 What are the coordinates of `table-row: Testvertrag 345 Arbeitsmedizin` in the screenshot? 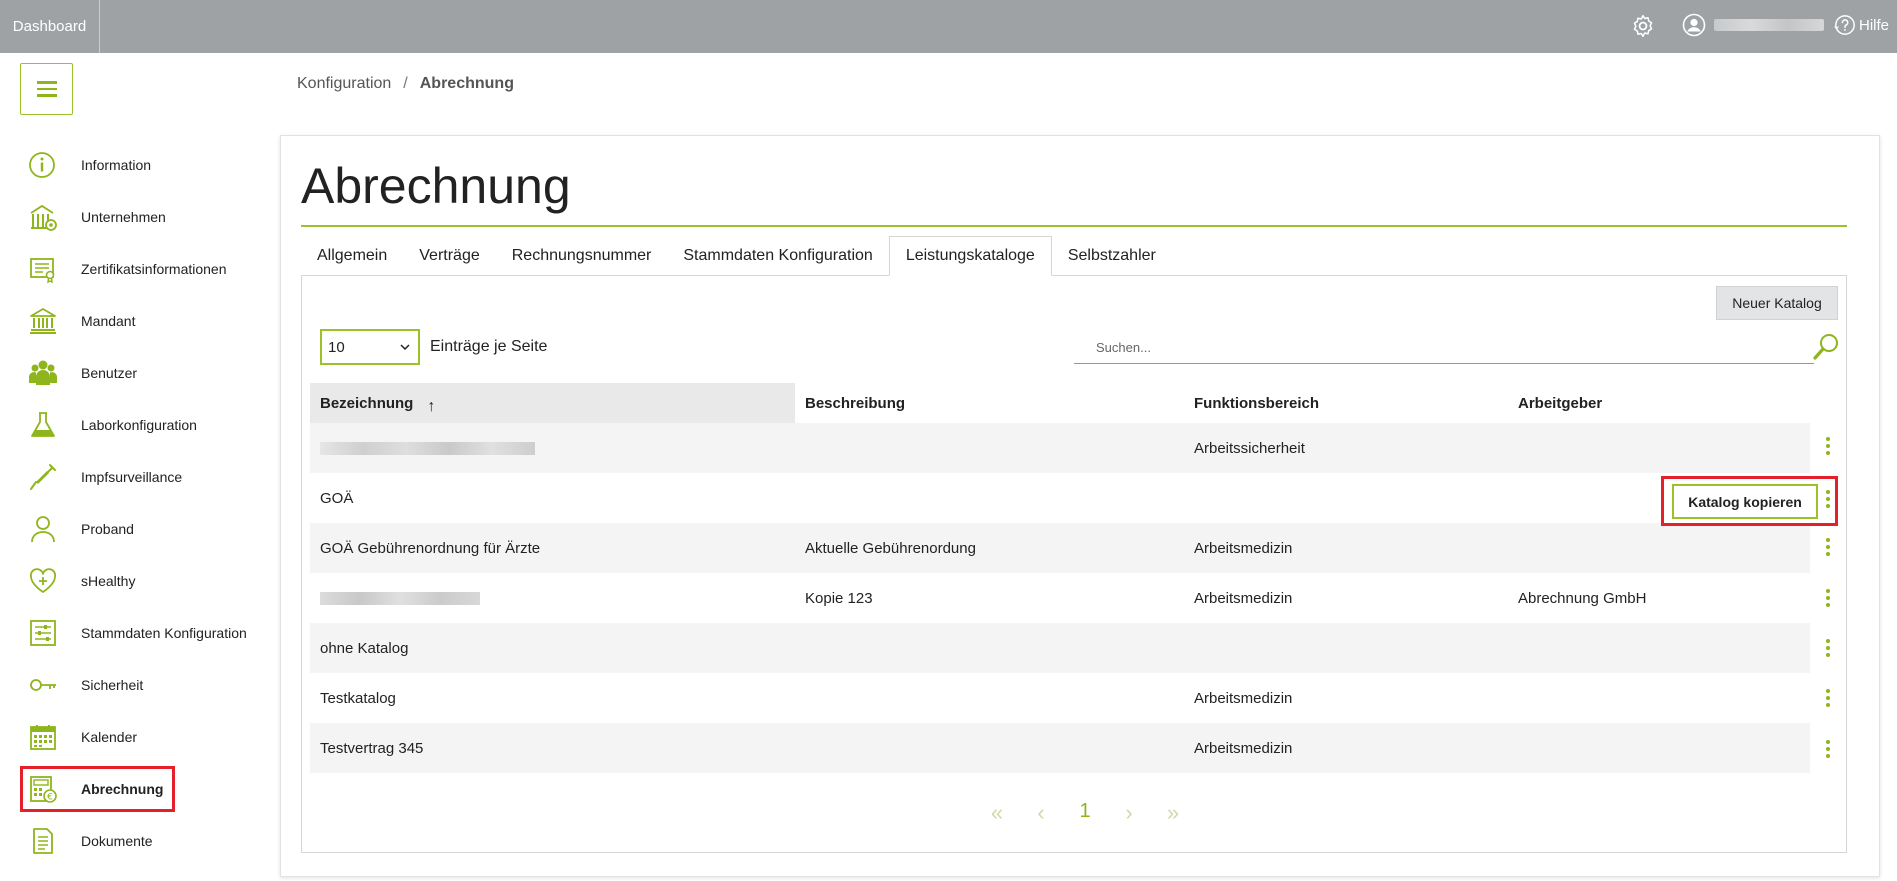 It's located at (1060, 748).